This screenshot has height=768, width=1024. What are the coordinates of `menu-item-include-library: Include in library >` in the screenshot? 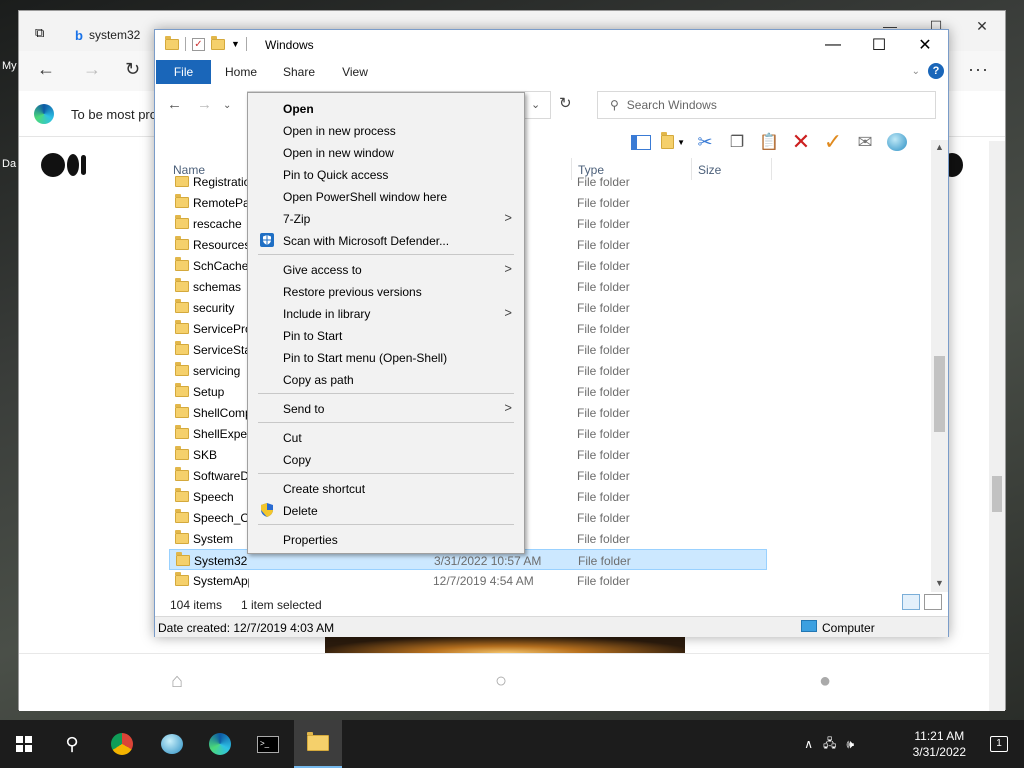 It's located at (386, 313).